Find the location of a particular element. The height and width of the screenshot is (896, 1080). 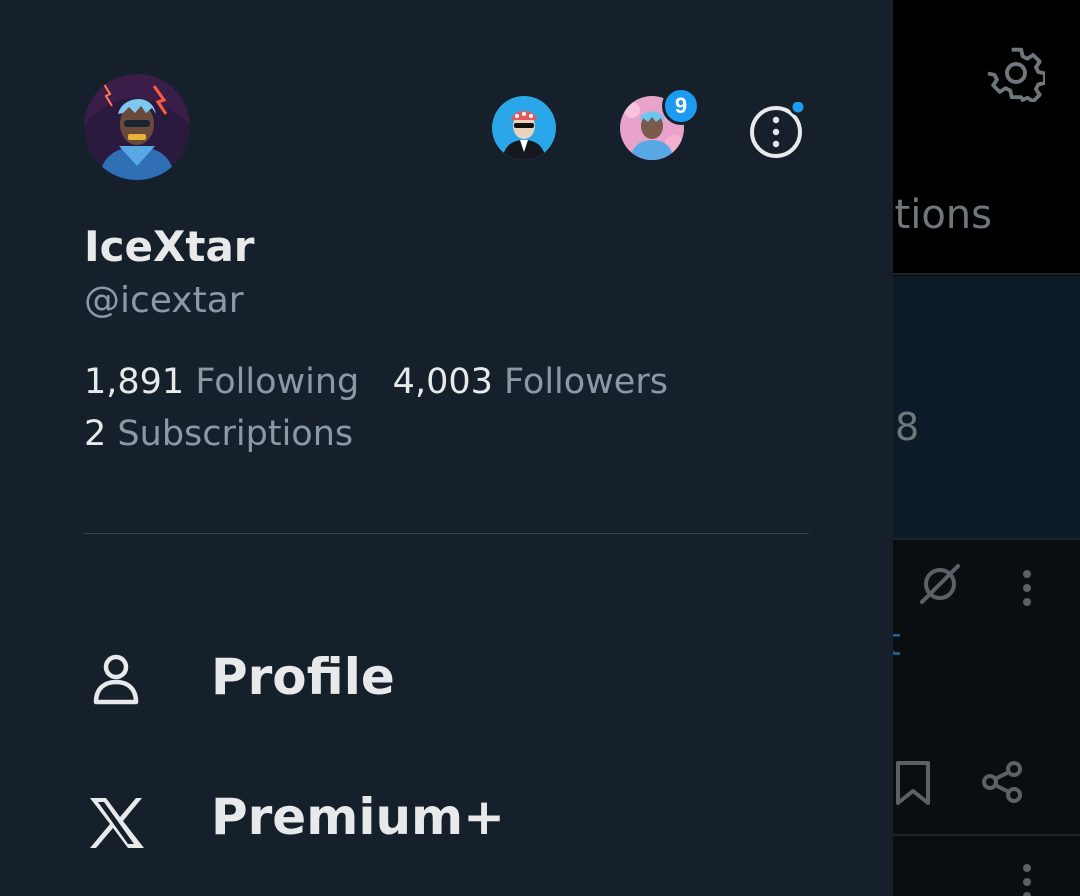

followers-label: Followers is located at coordinates (586, 382).